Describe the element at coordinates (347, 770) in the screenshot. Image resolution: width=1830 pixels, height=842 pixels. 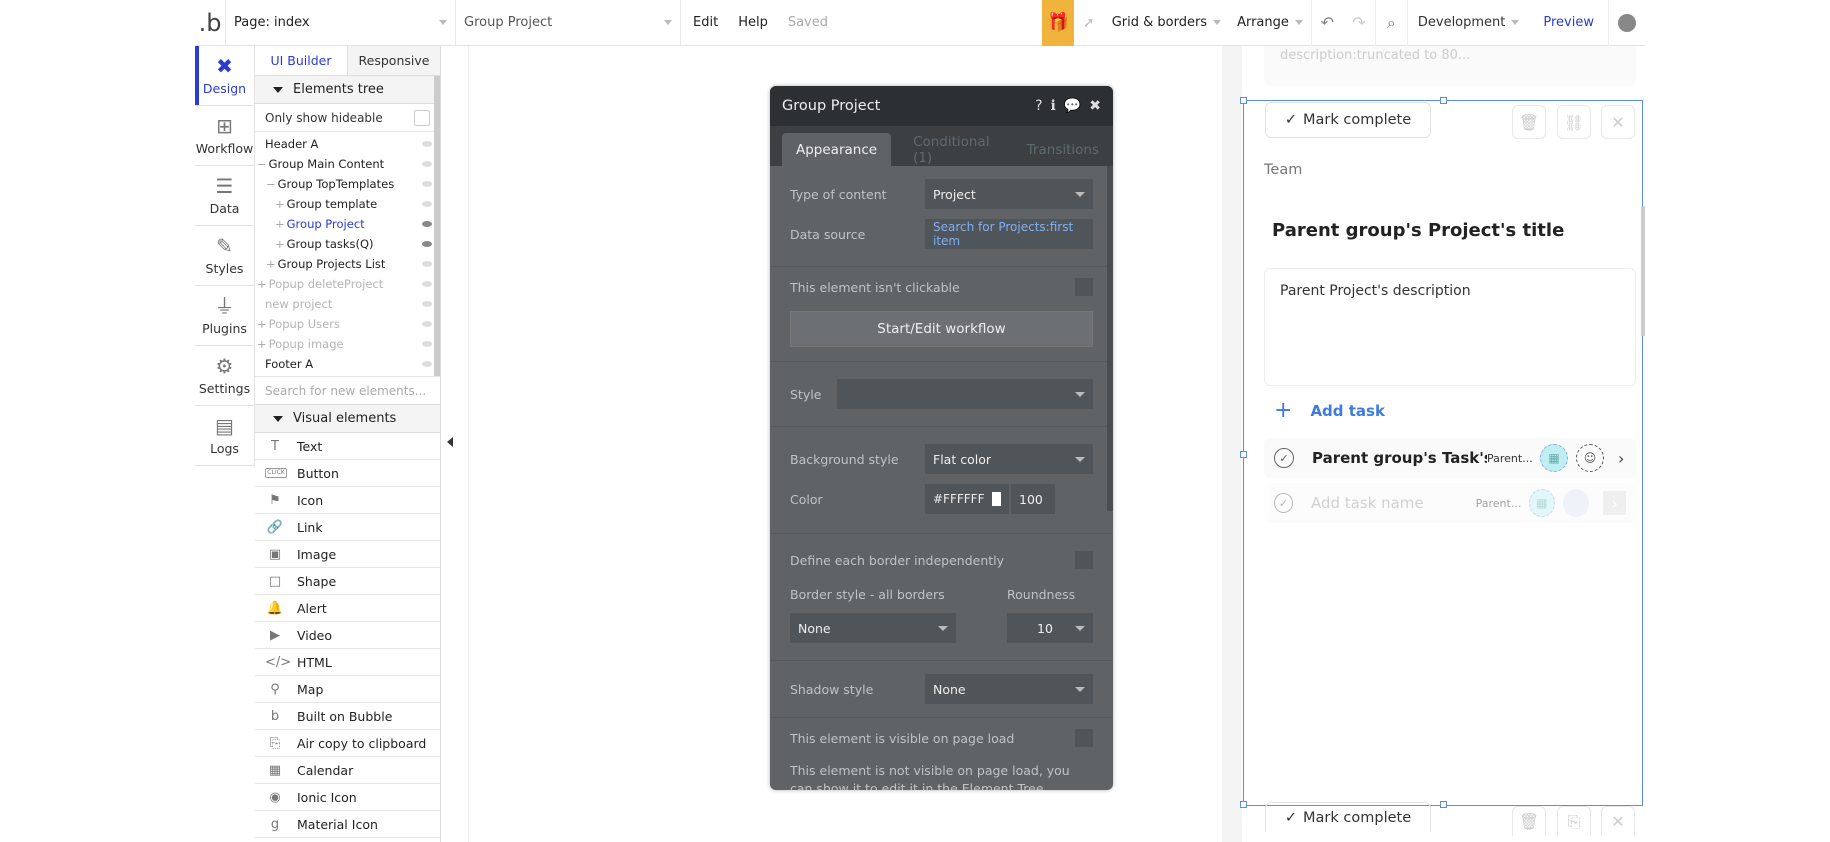
I see `visual-element-item: ▦ Calendar` at that location.